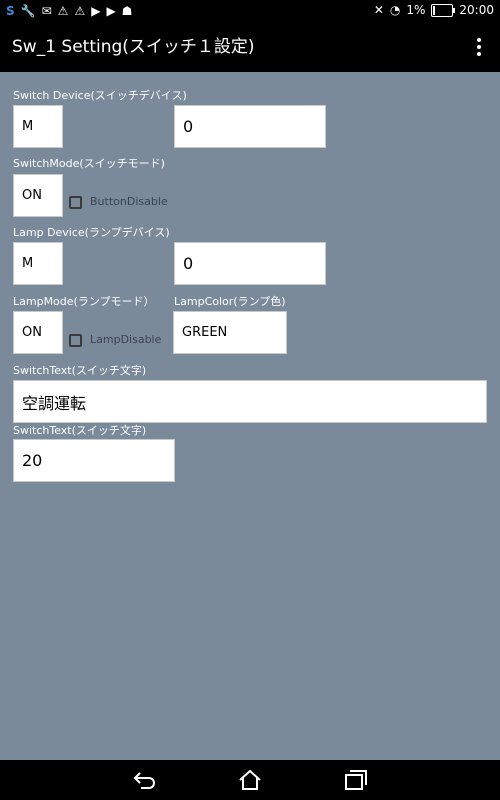 The height and width of the screenshot is (800, 500). Describe the element at coordinates (80, 430) in the screenshot. I see `switch-text-2-label: SwitchText(スイッチ文字)` at that location.